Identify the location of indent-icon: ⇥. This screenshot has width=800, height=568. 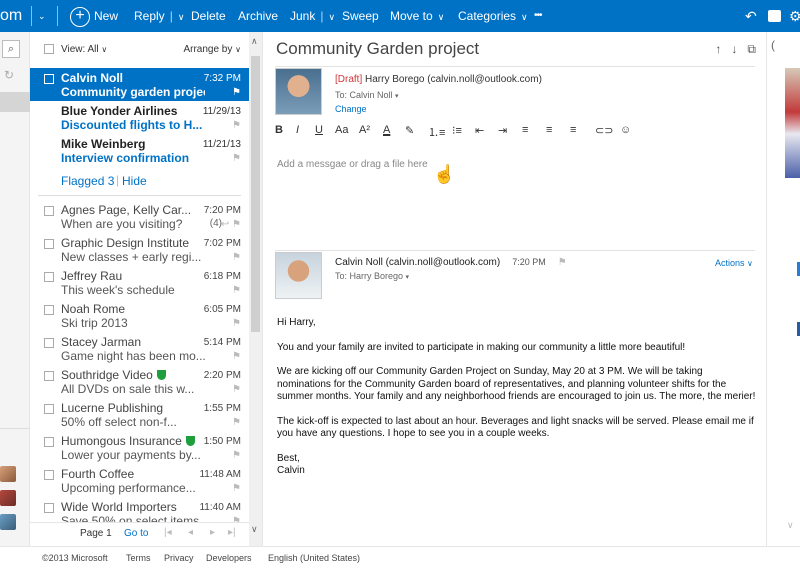
(502, 130).